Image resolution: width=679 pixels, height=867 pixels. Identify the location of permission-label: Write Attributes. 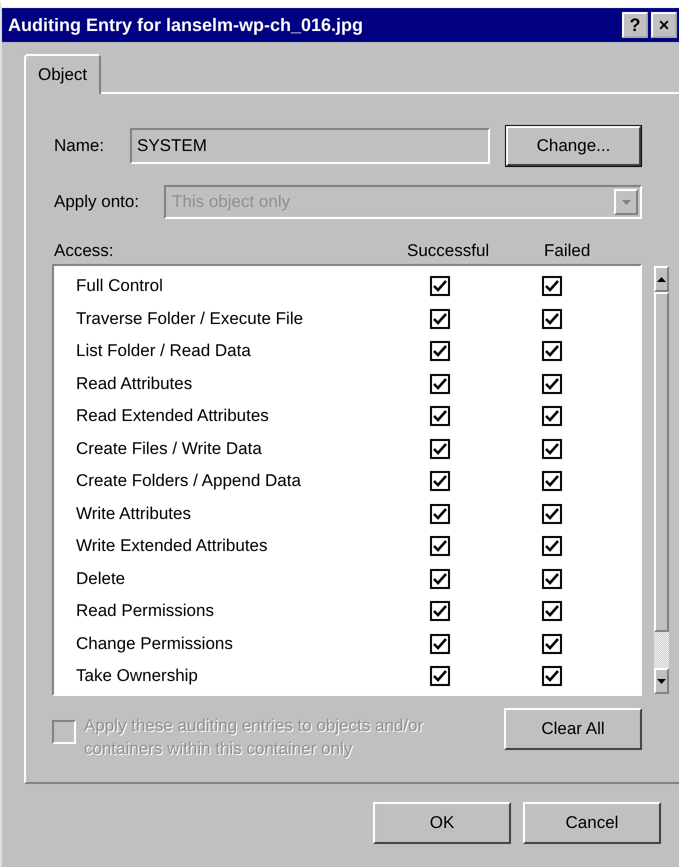
(134, 514).